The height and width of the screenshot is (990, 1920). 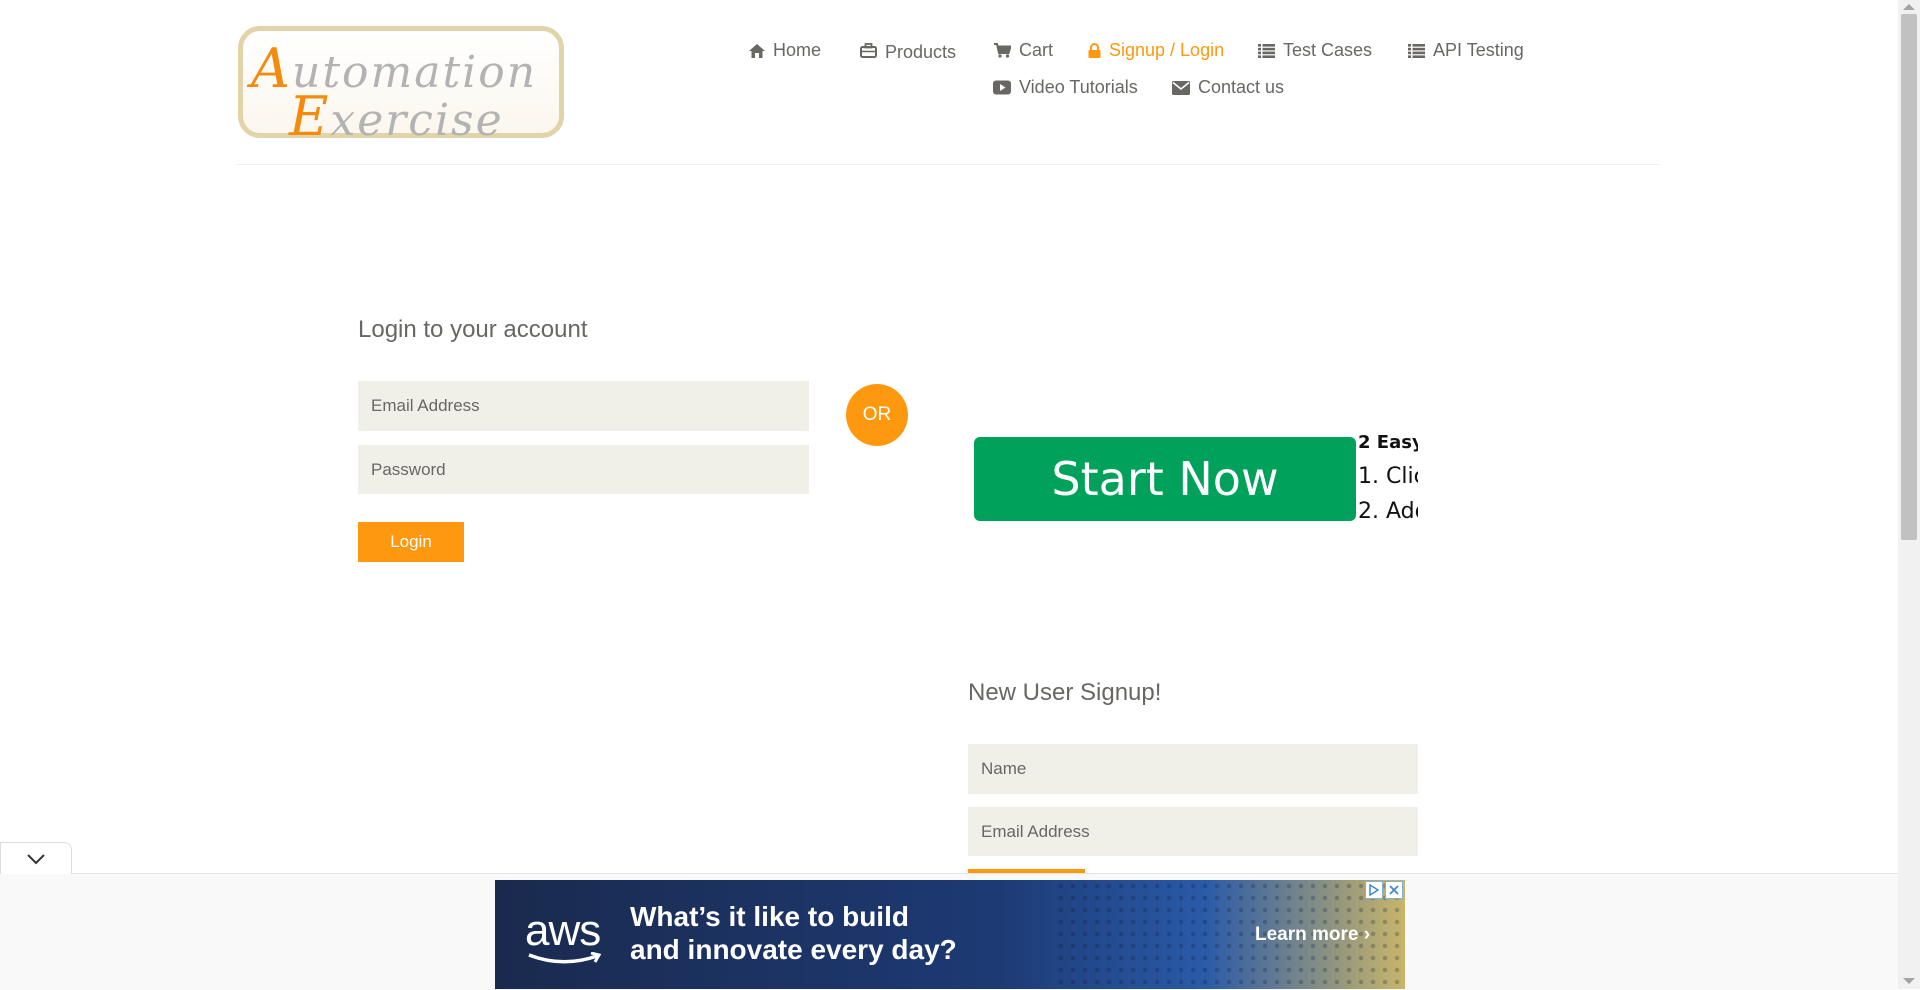 I want to click on envelope-icon, so click(x=1181, y=87).